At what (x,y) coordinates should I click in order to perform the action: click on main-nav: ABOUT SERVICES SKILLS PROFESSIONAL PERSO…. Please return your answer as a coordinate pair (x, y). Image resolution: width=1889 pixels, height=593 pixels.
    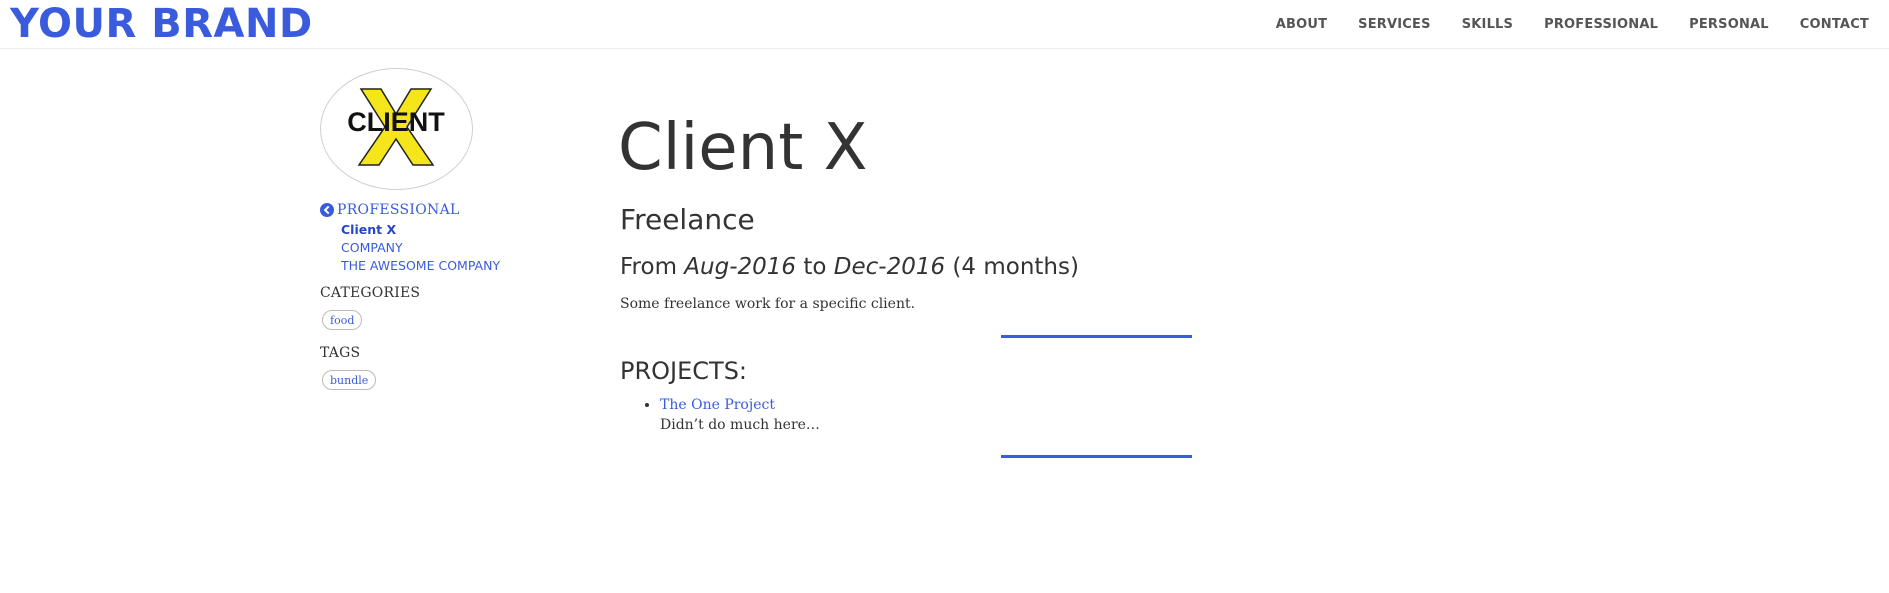
    Looking at the image, I should click on (1557, 24).